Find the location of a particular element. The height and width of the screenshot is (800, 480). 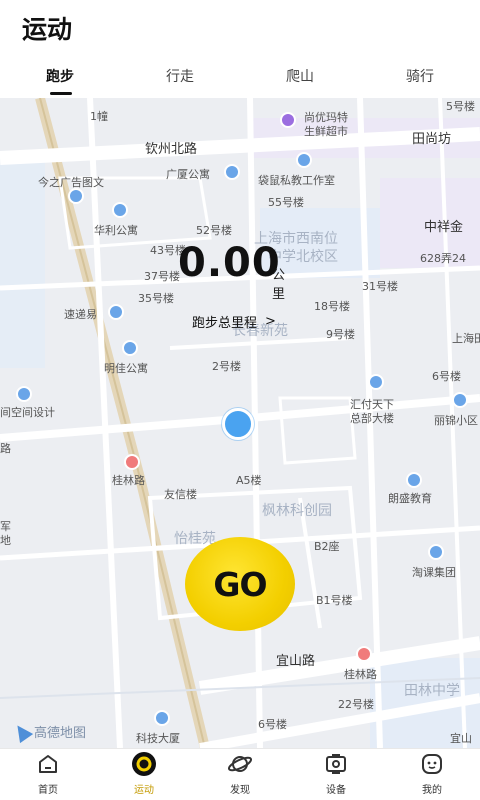

map-label: 田林中学 is located at coordinates (432, 691).